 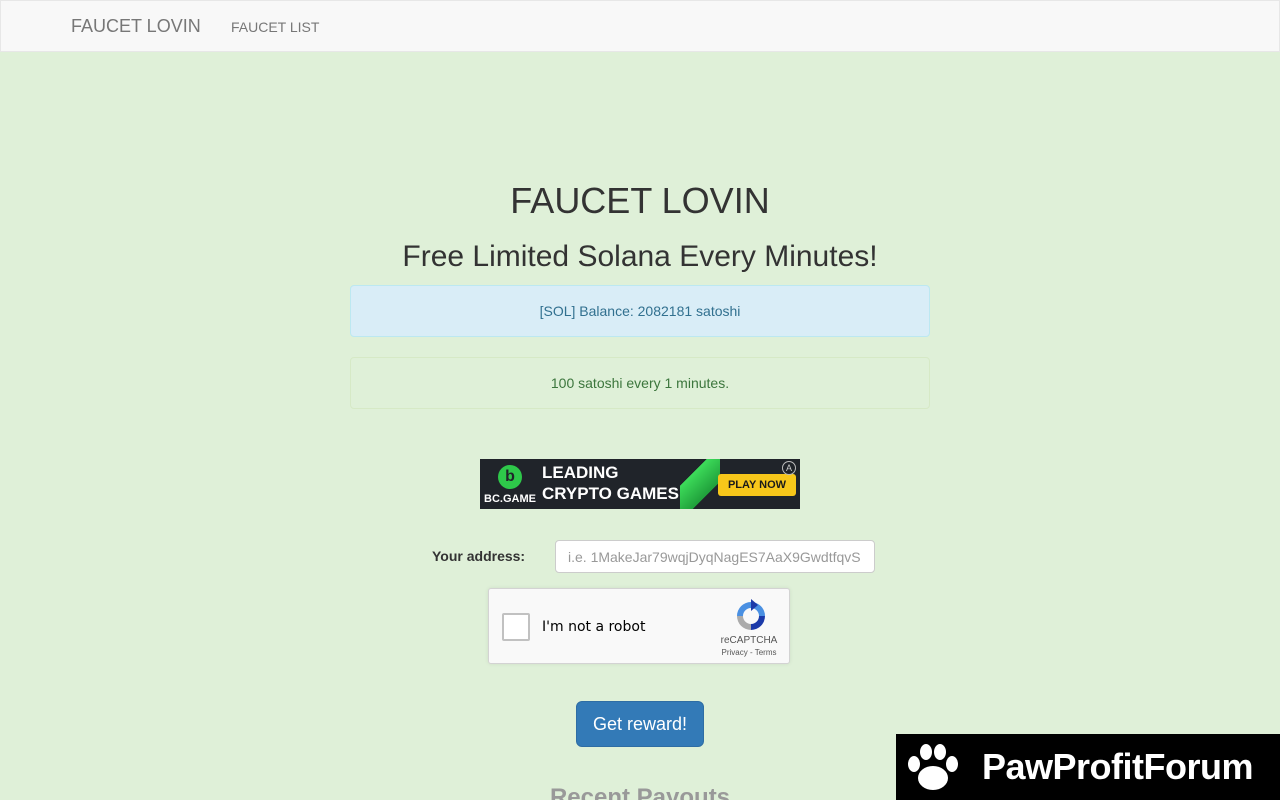 What do you see at coordinates (640, 26) in the screenshot?
I see `top-navbar: FAUCET LOVIN FAUCET LIST` at bounding box center [640, 26].